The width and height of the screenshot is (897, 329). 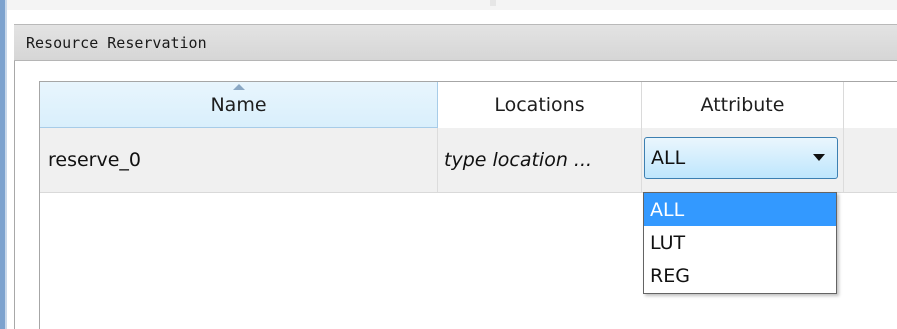 I want to click on column-header-attribute: Attribute, so click(x=743, y=105).